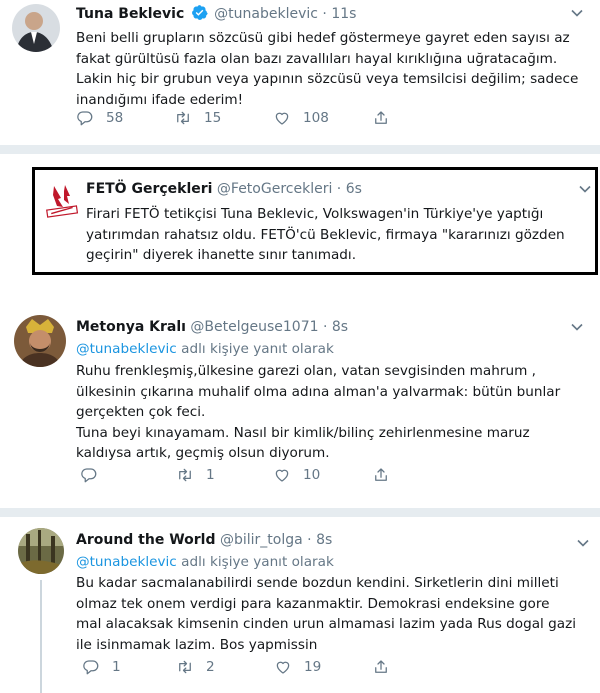 Image resolution: width=600 pixels, height=693 pixels. Describe the element at coordinates (301, 118) in the screenshot. I see `like-button: 108` at that location.